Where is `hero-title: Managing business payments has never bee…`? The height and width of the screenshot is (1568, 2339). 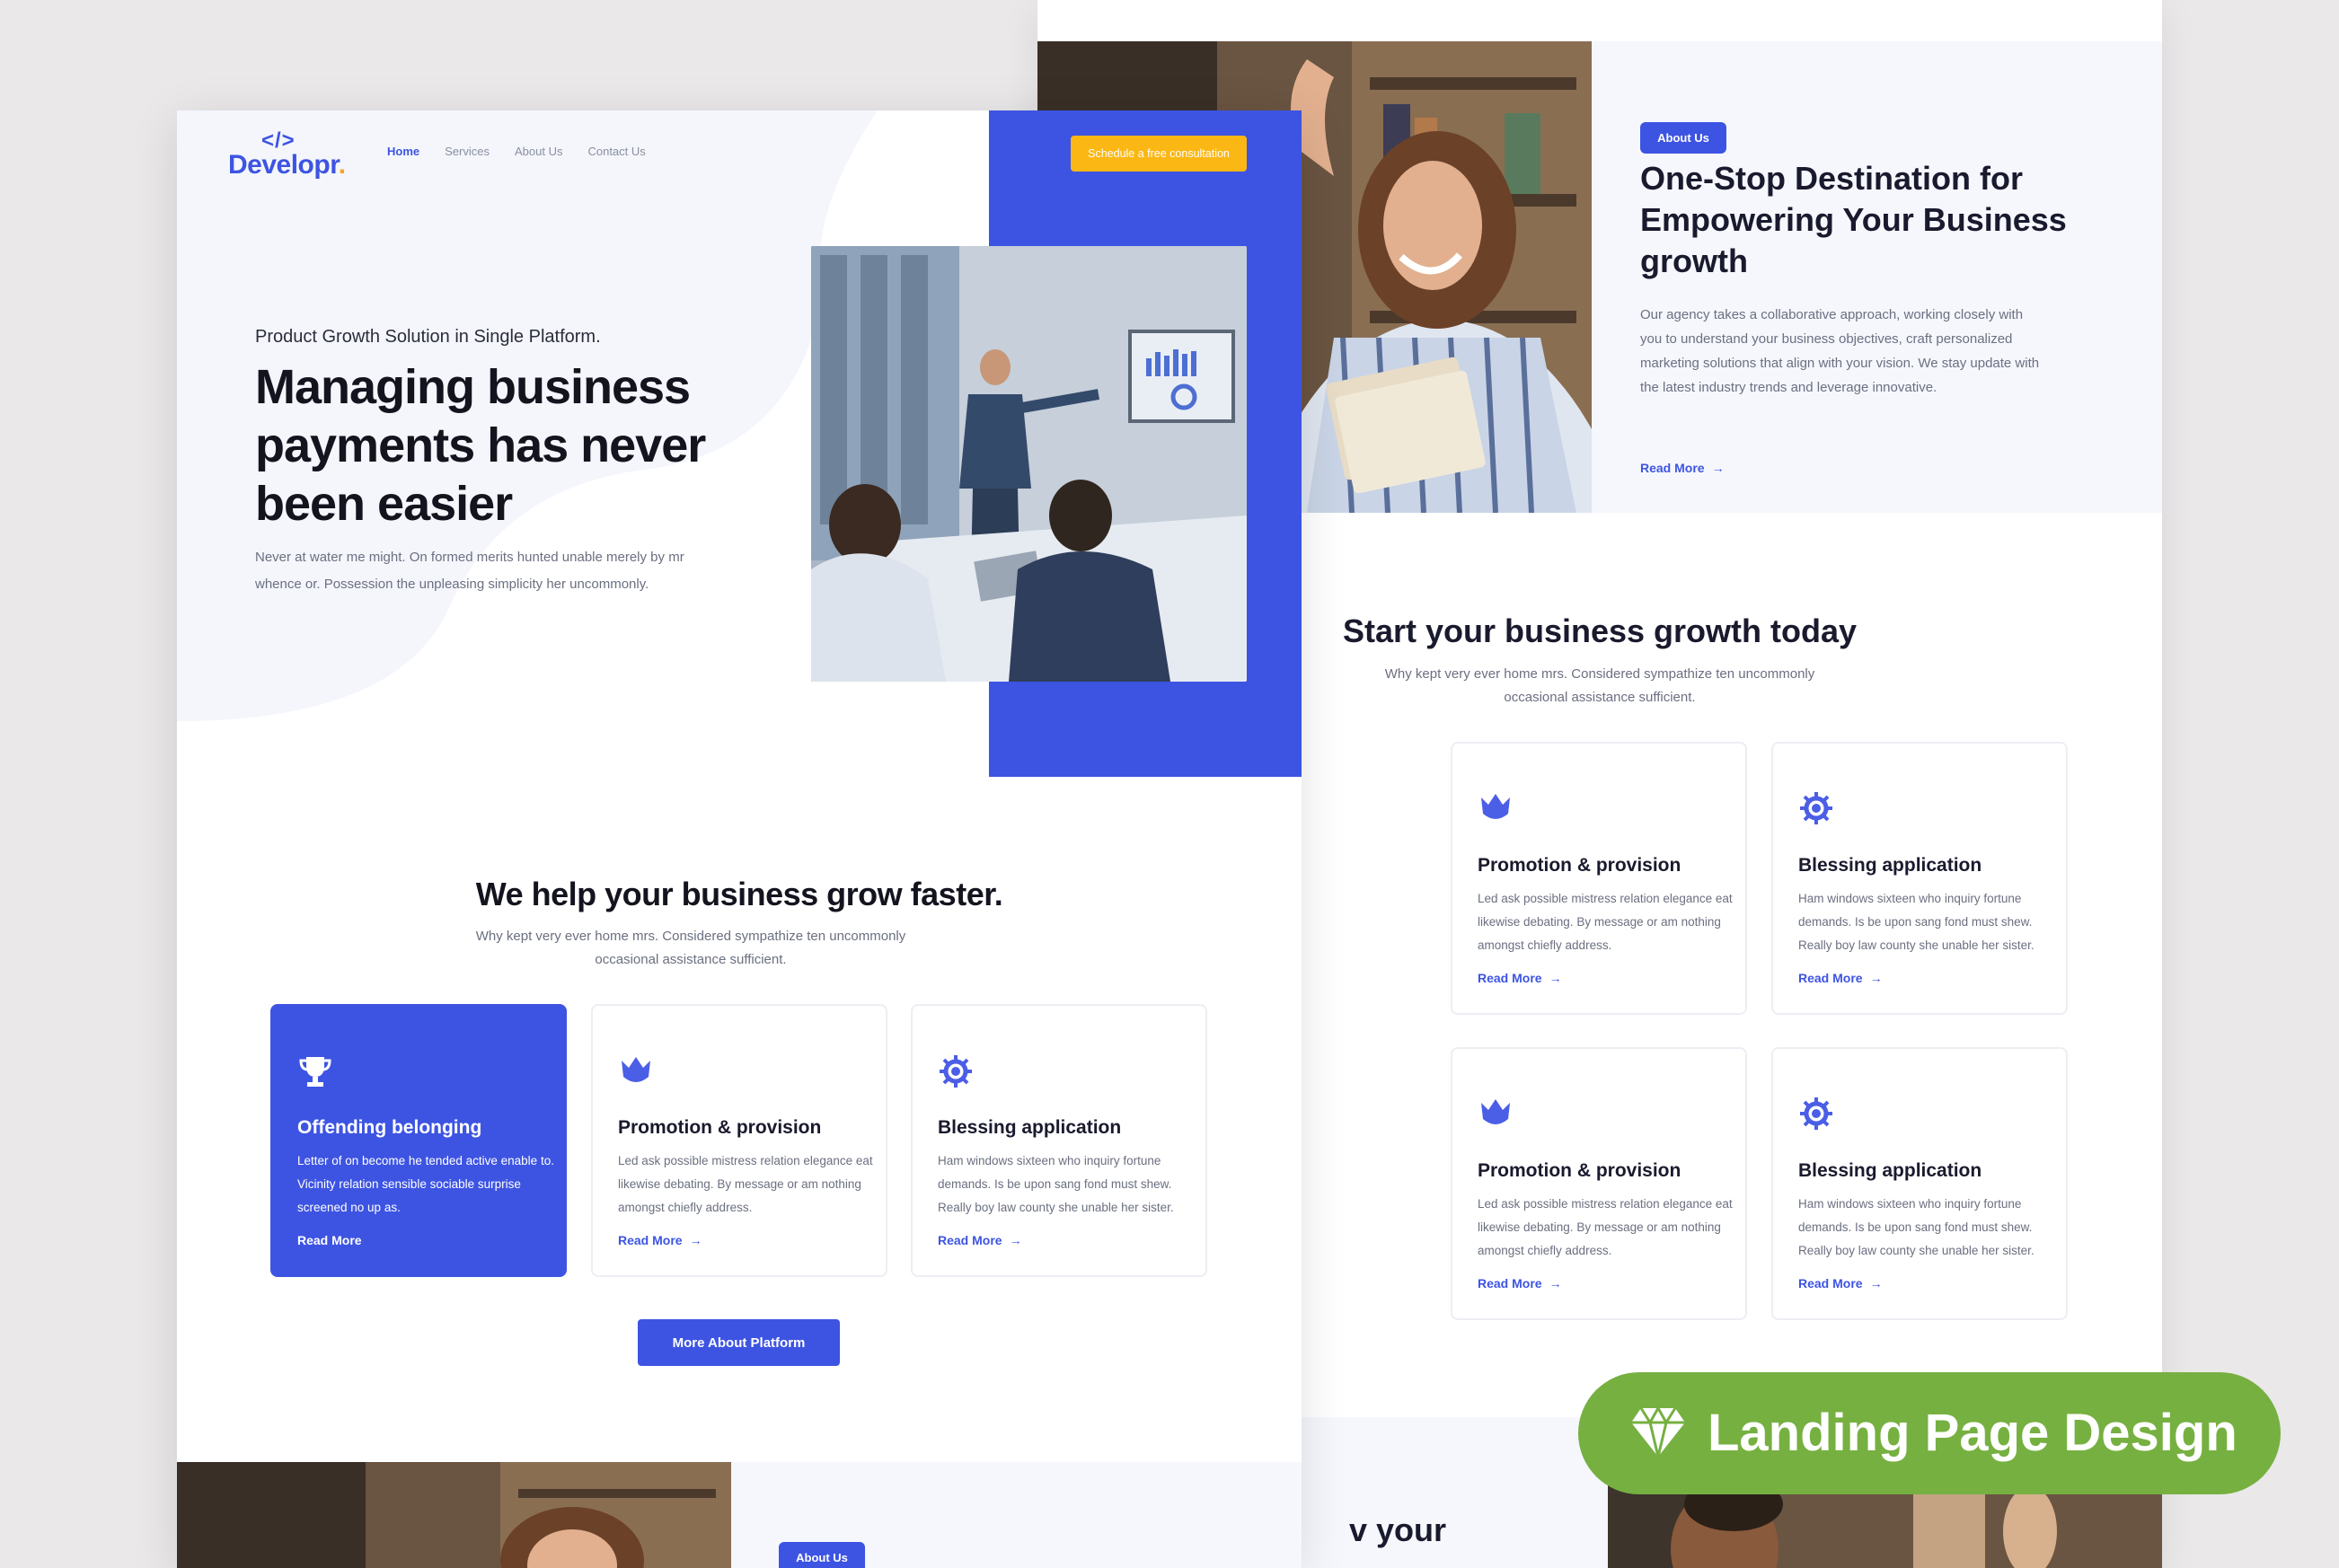
hero-title: Managing business payments has never bee… is located at coordinates (480, 445).